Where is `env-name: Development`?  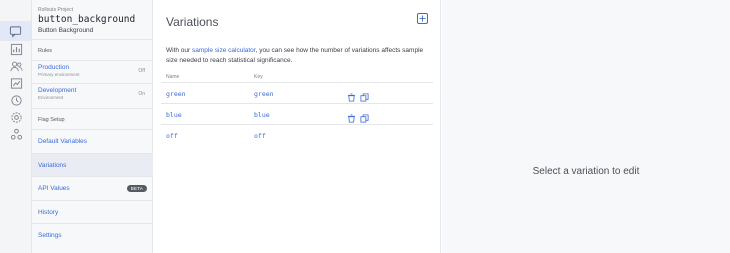 env-name: Development is located at coordinates (57, 90).